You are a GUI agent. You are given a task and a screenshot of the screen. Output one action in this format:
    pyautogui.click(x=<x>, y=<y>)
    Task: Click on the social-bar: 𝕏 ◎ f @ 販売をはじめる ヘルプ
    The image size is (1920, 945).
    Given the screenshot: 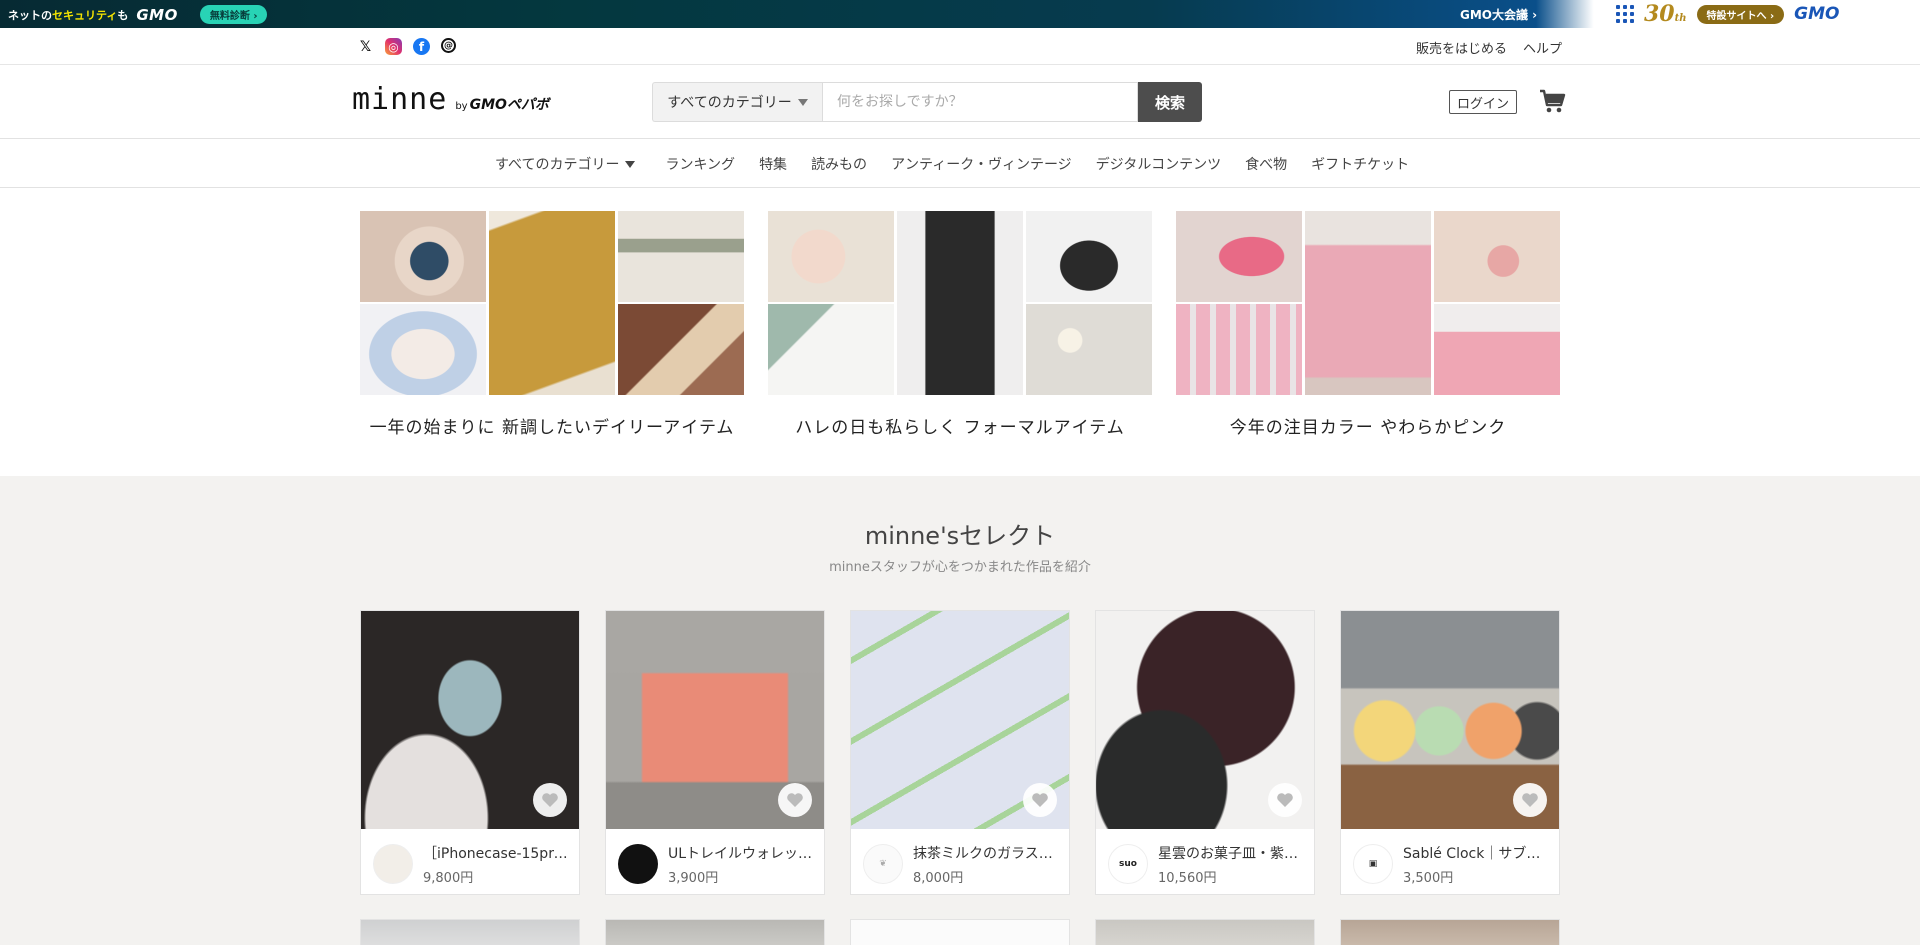 What is the action you would take?
    pyautogui.click(x=960, y=46)
    